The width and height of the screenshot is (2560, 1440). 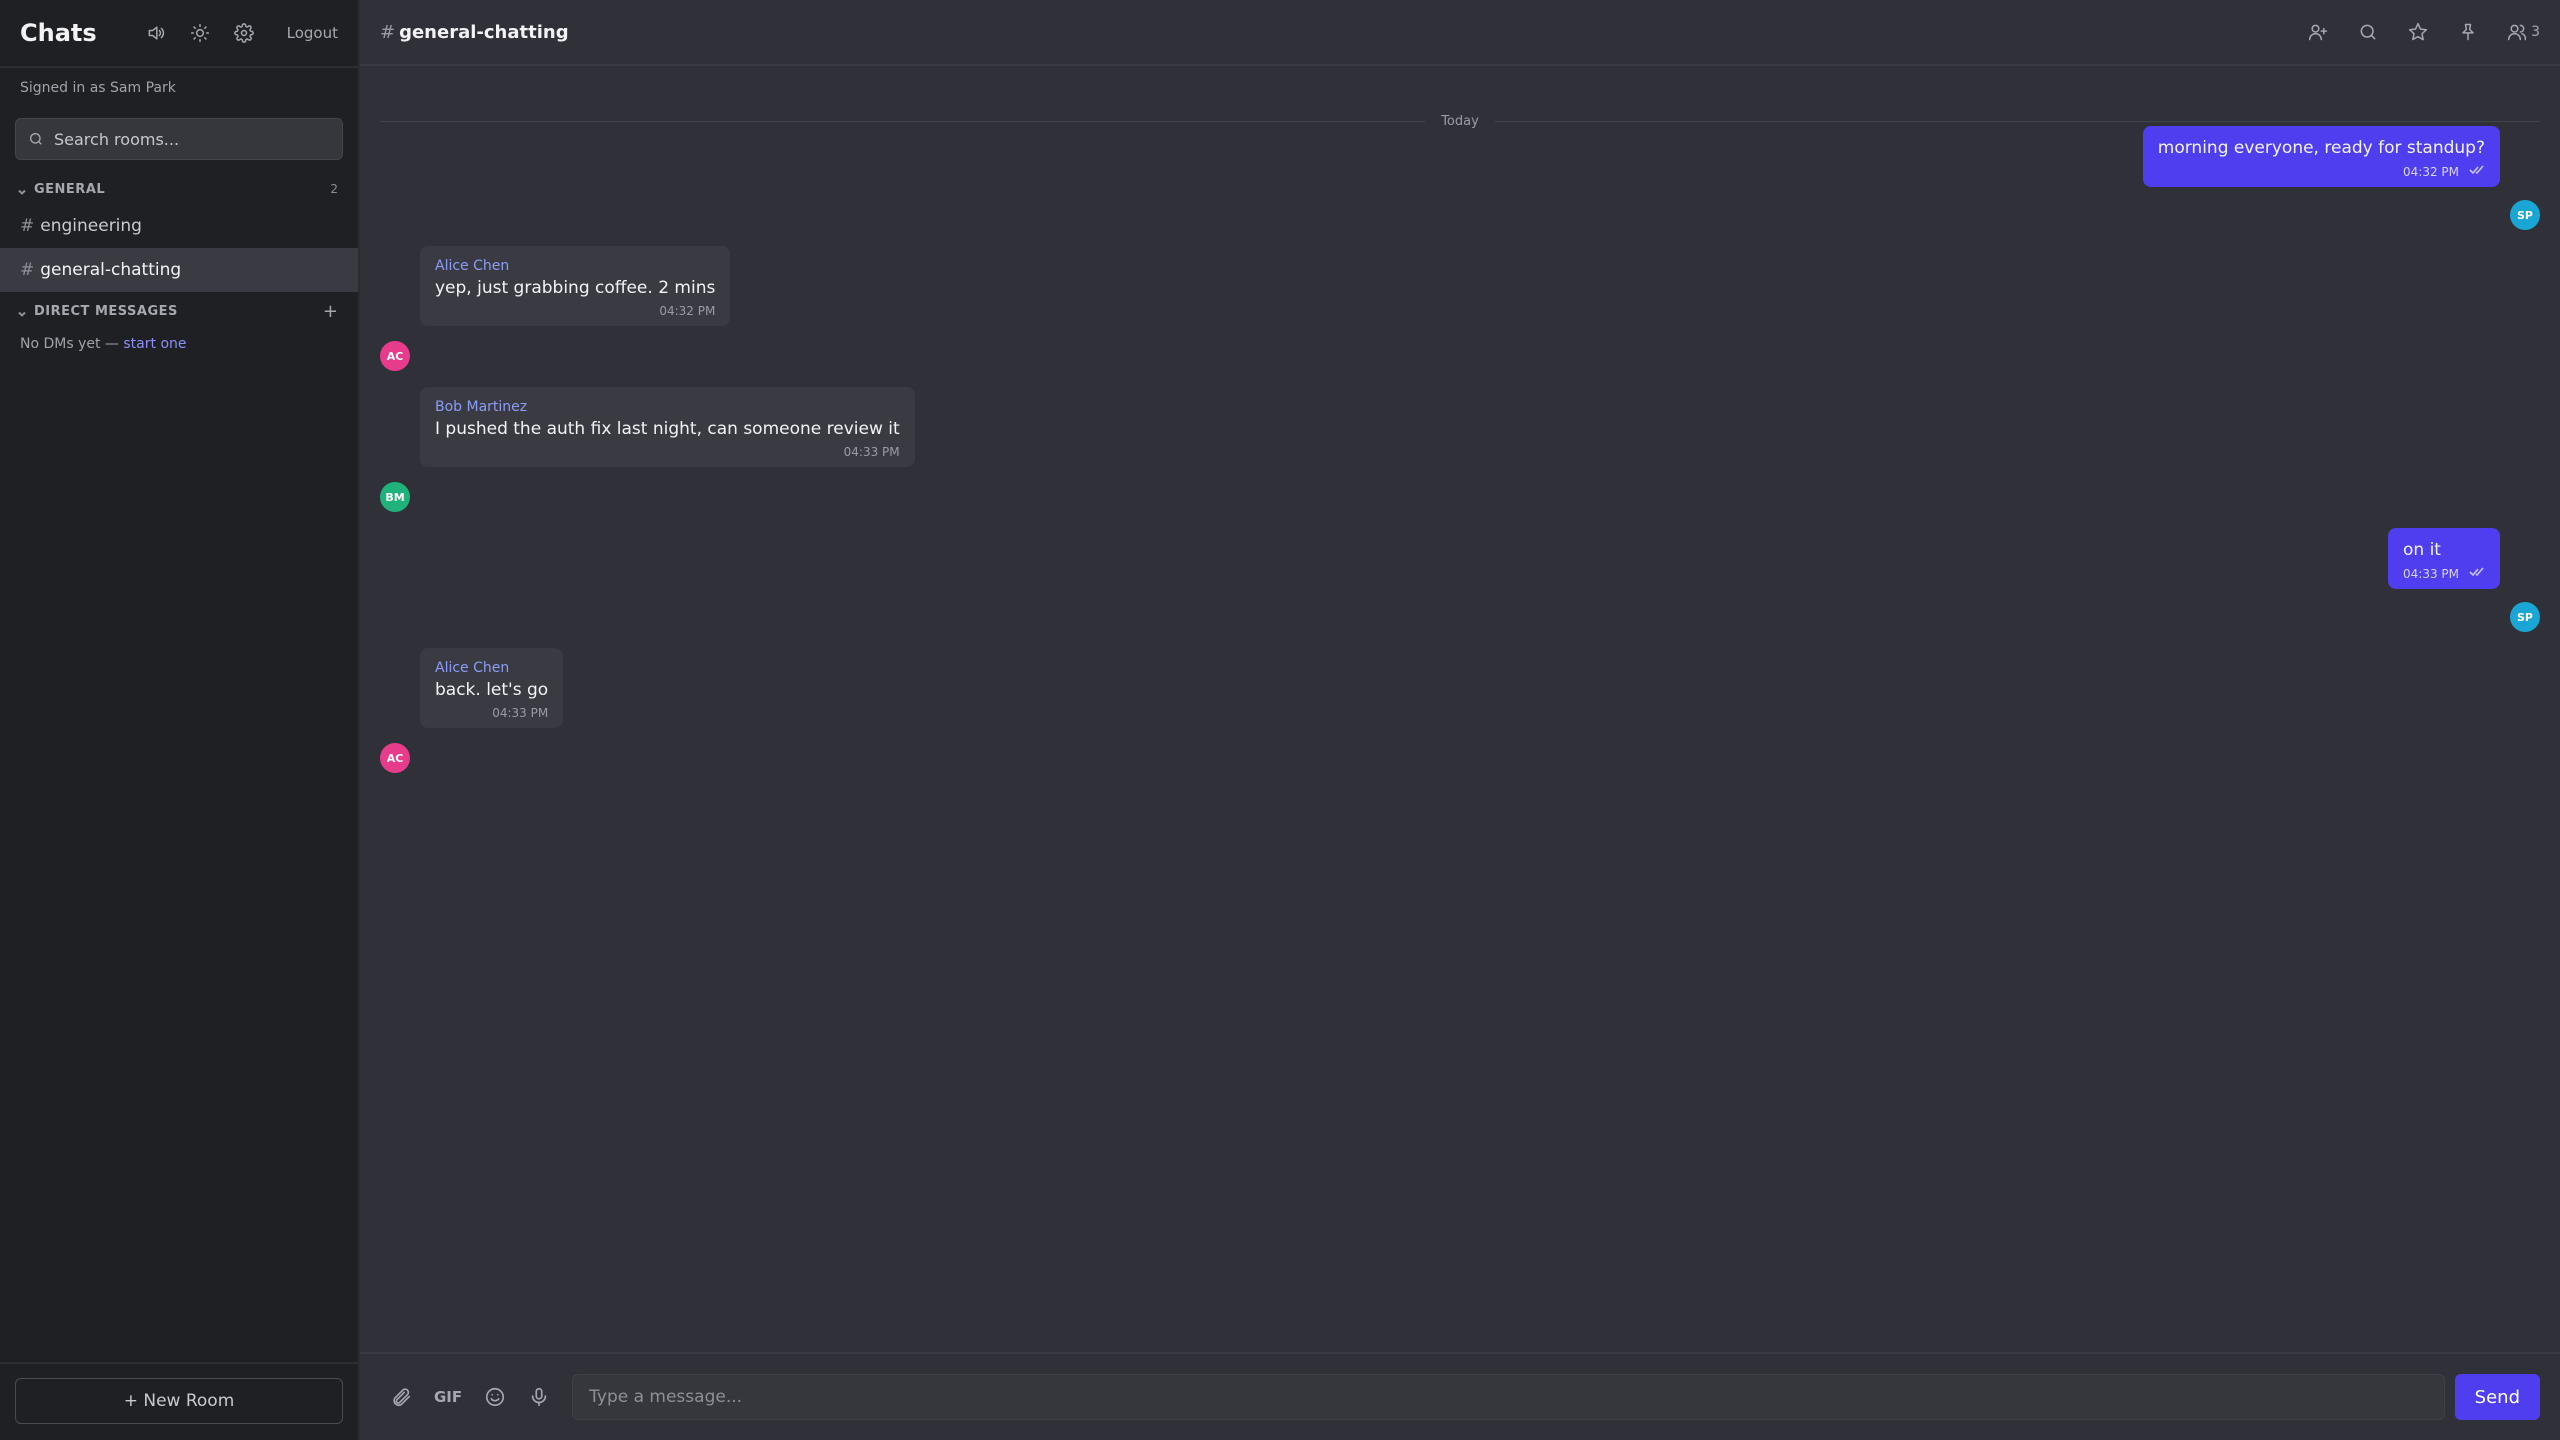 I want to click on section-dm-label: DIRECT MESSAGES, so click(x=106, y=311).